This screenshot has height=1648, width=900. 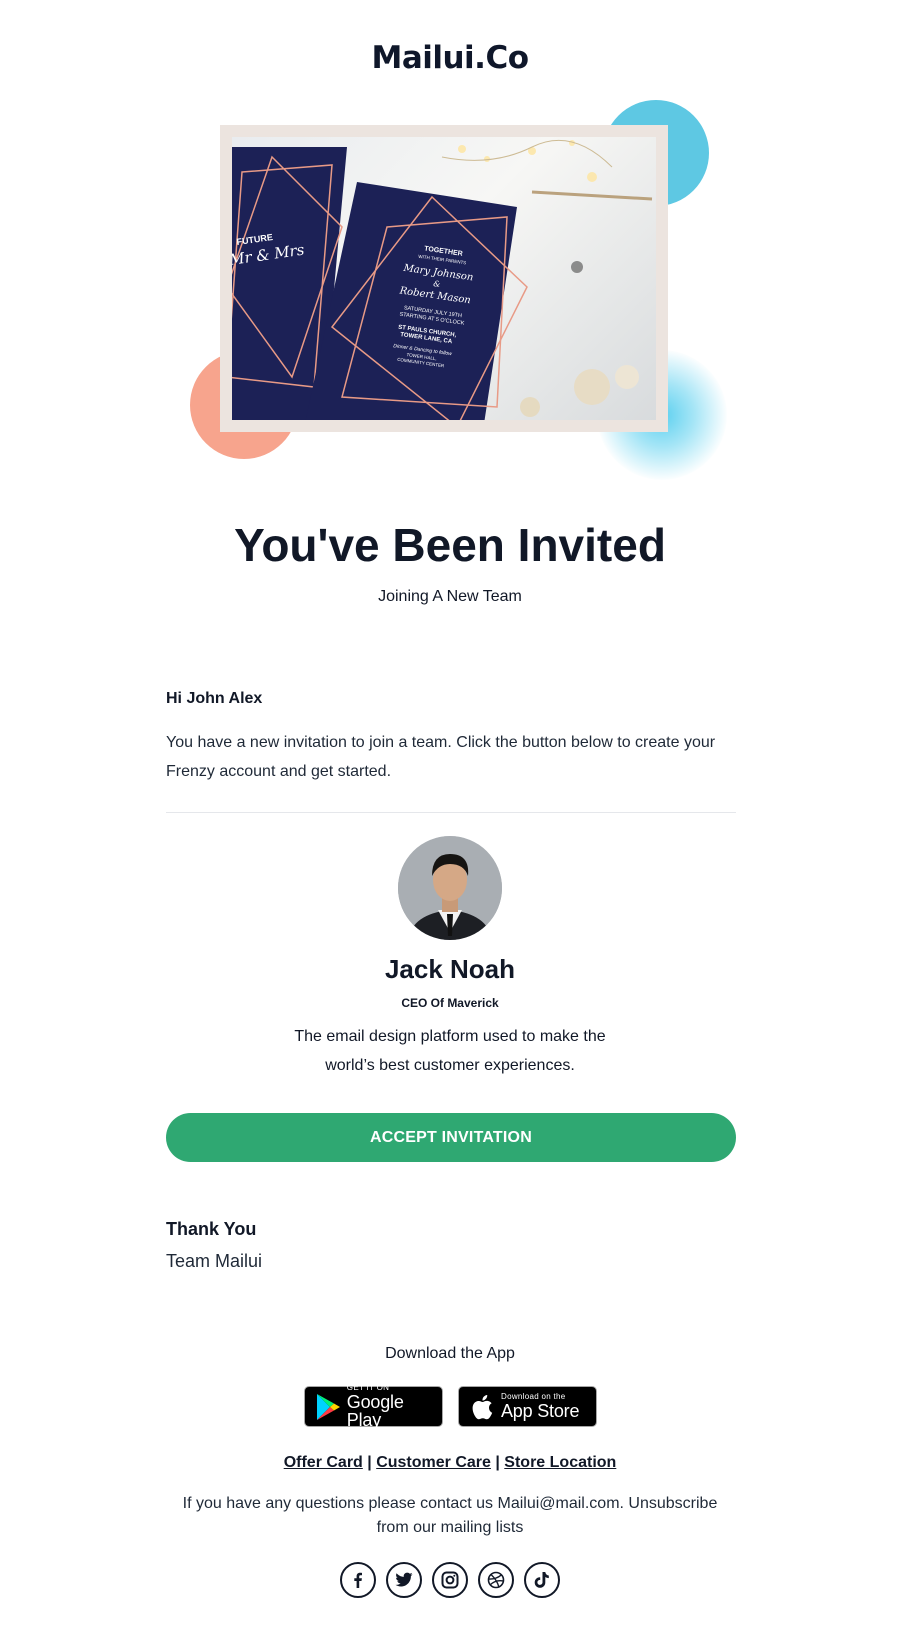 What do you see at coordinates (540, 1411) in the screenshot?
I see `app-store-big-text: App Store` at bounding box center [540, 1411].